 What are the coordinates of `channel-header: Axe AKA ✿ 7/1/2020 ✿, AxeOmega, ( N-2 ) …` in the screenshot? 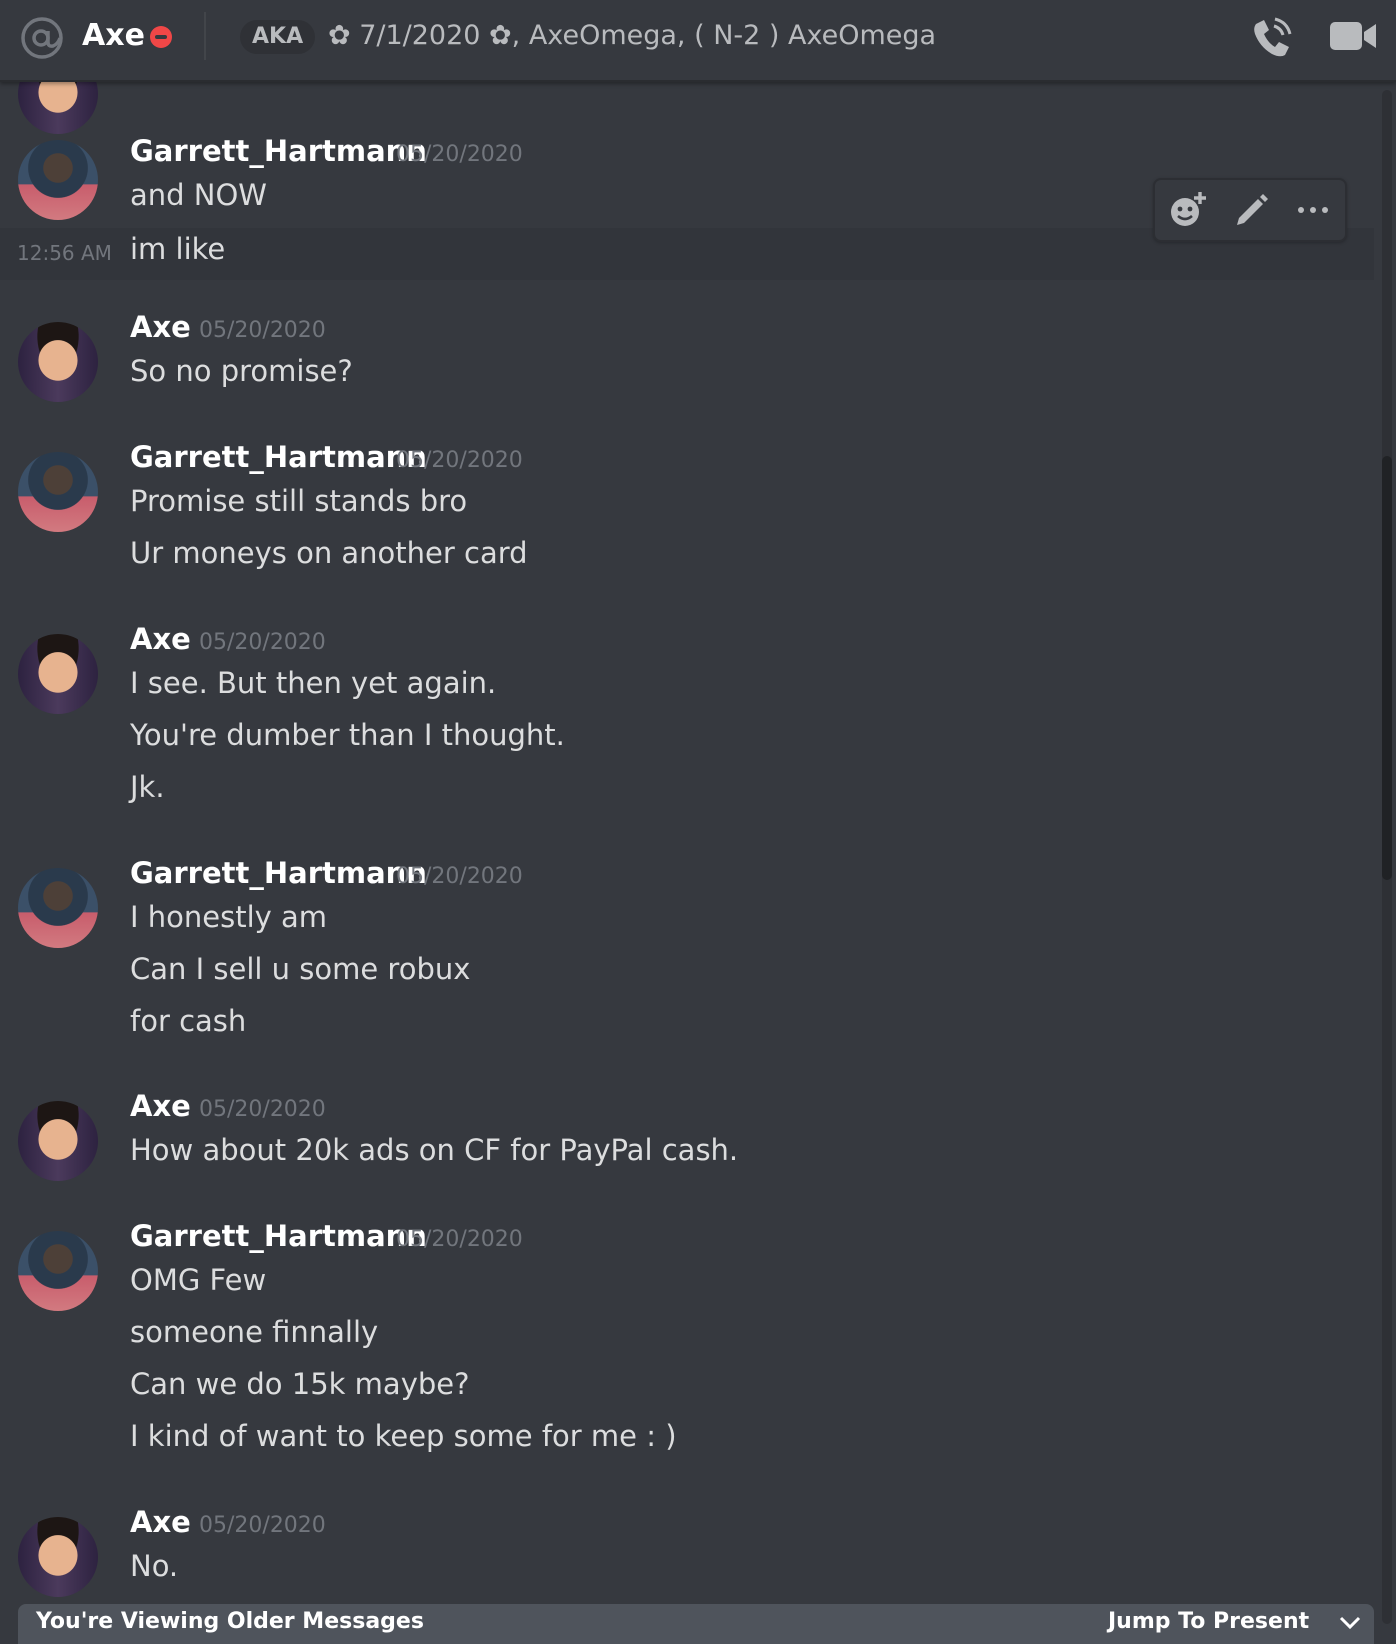 It's located at (698, 41).